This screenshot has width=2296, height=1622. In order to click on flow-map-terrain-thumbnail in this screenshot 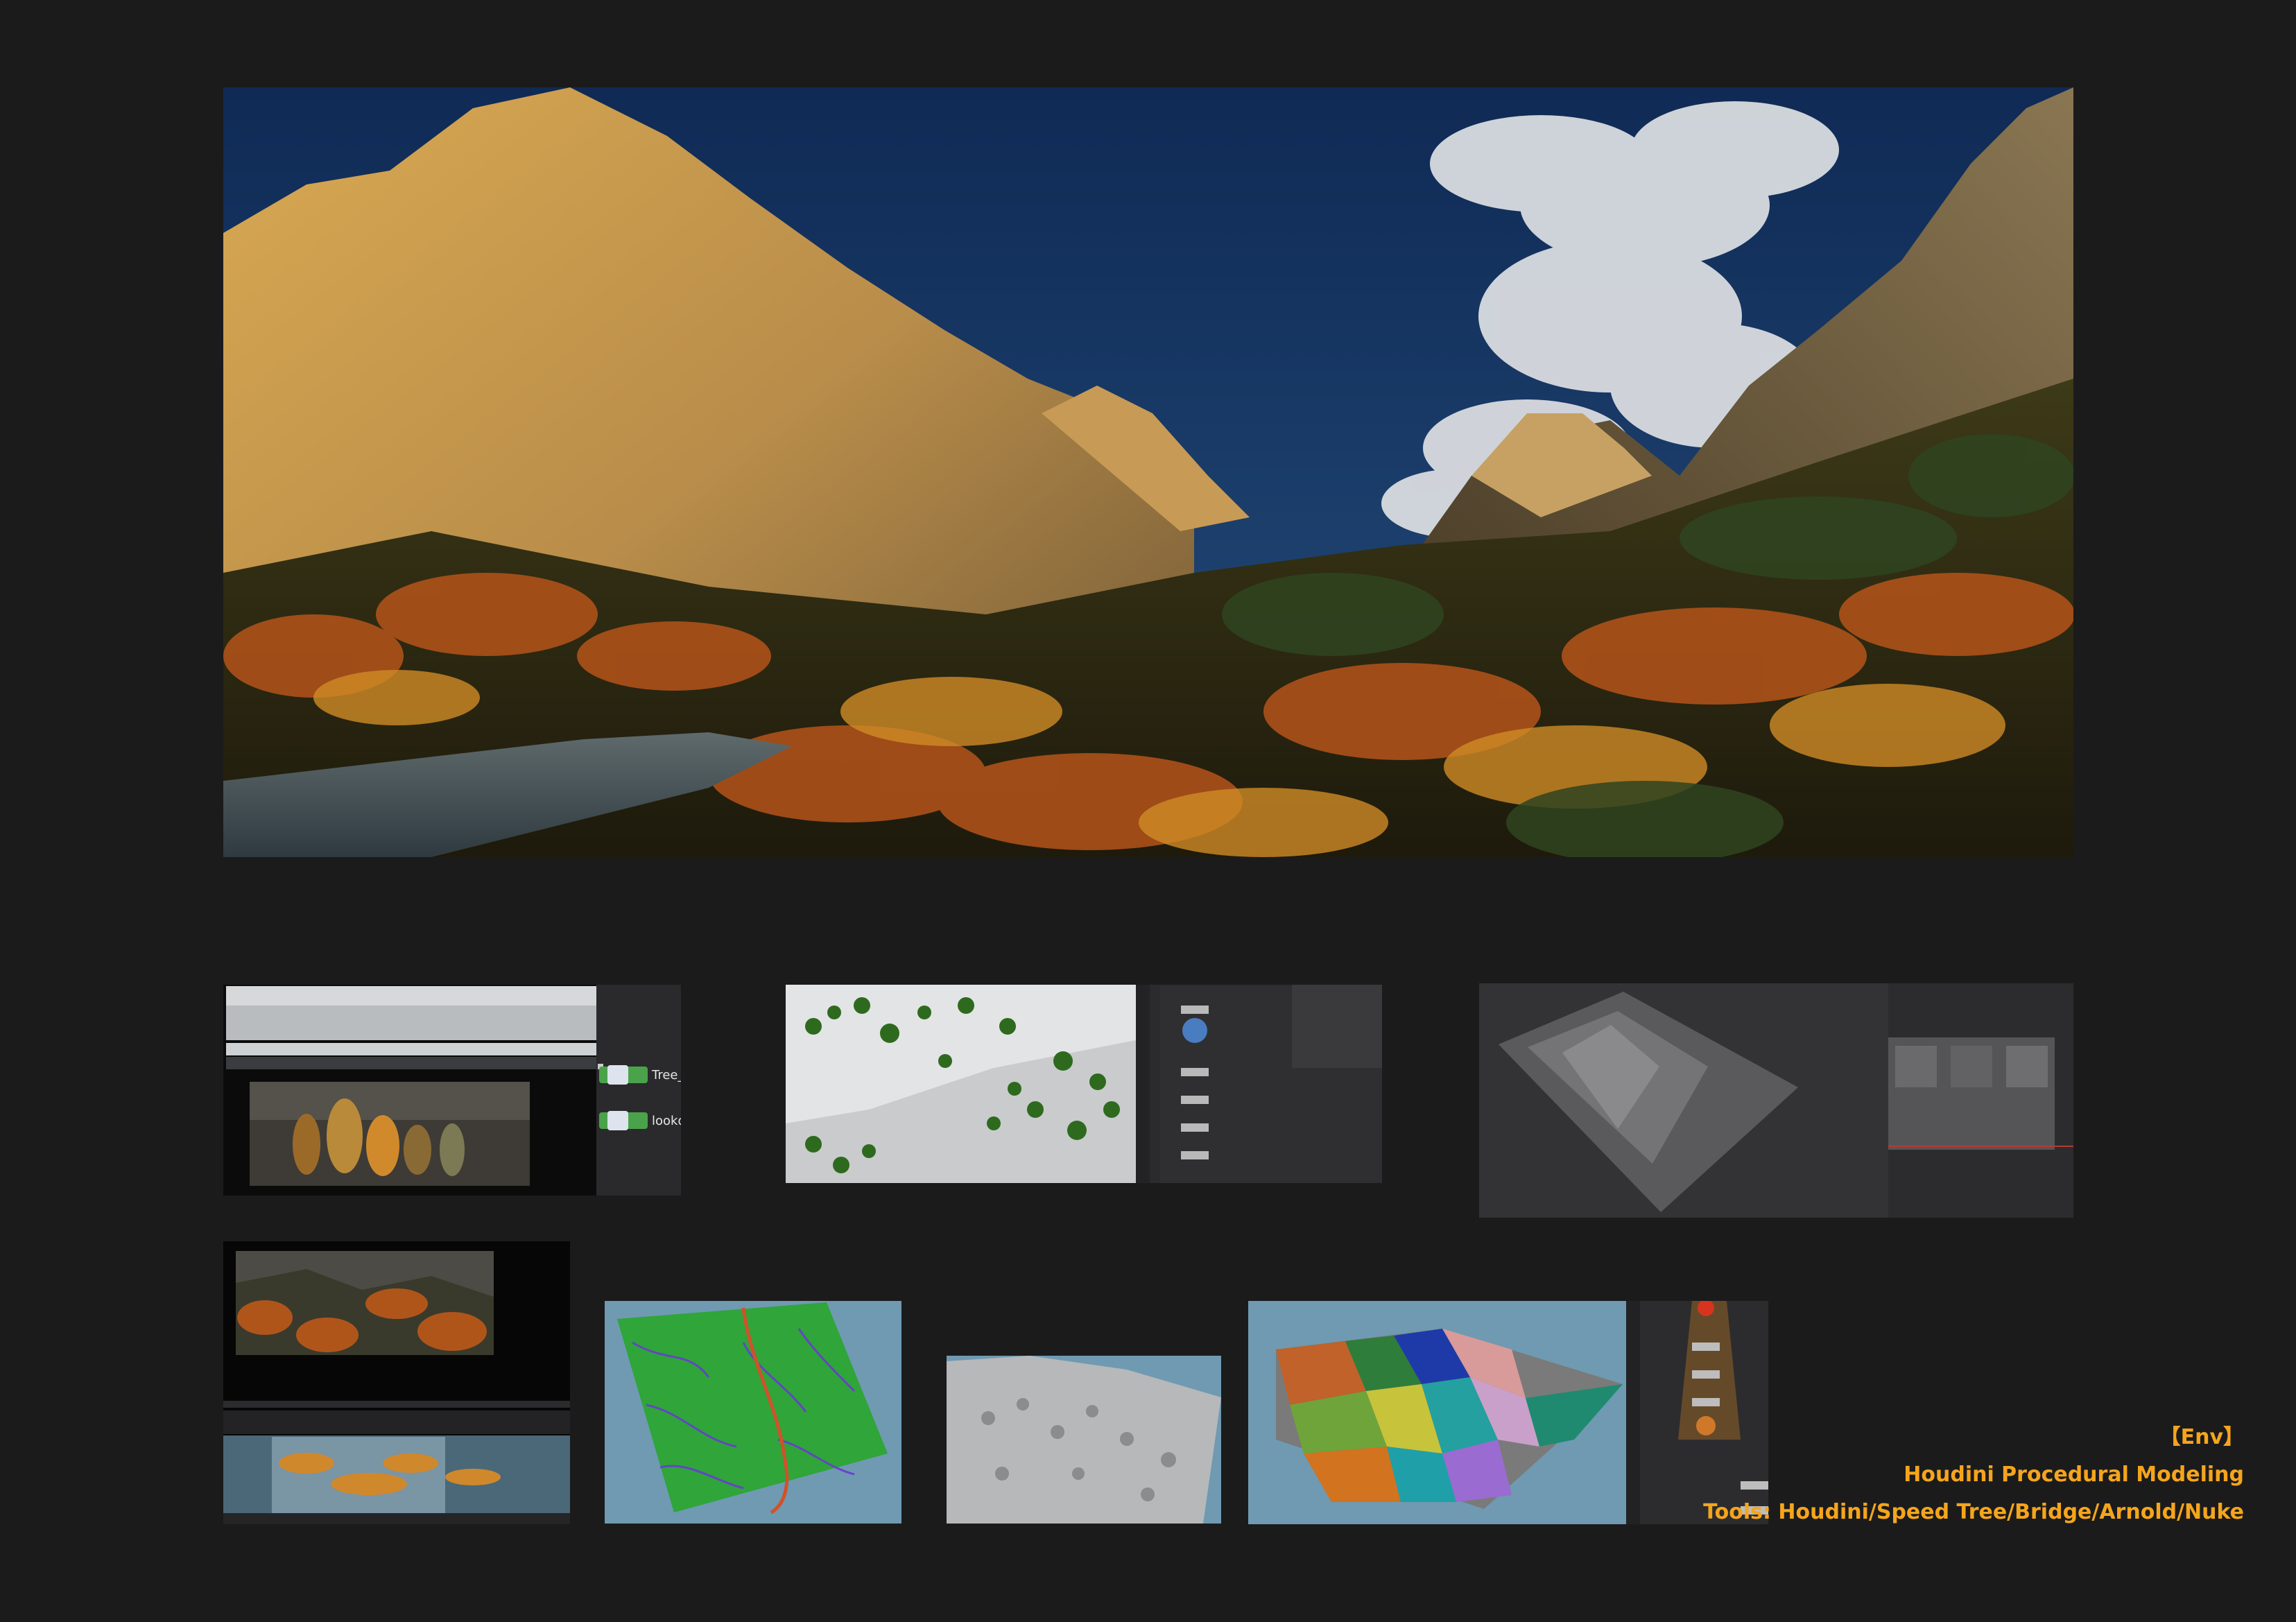, I will do `click(753, 1412)`.